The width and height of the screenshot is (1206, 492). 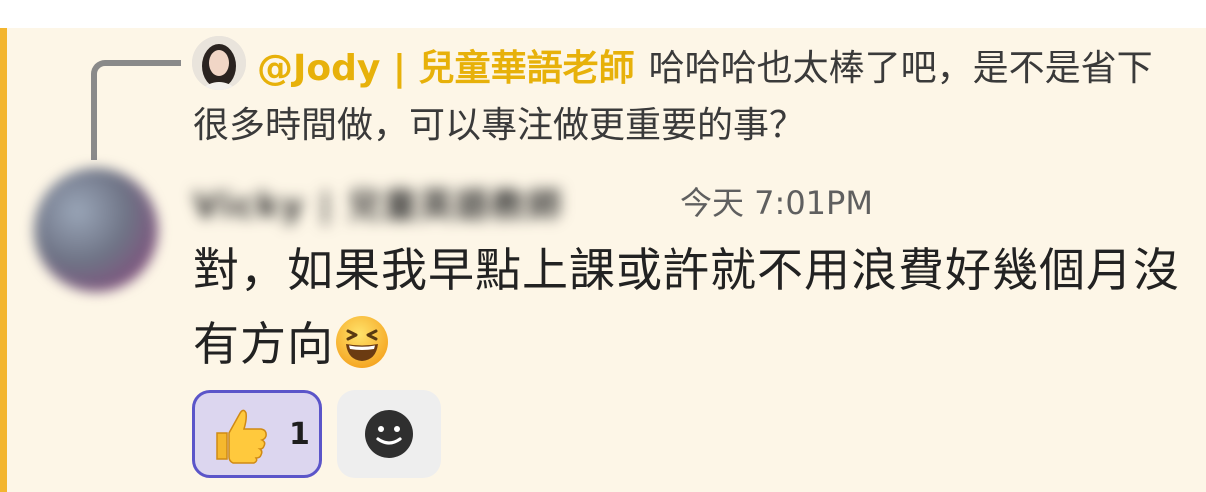 What do you see at coordinates (241, 436) in the screenshot?
I see `thumbs-up-icon` at bounding box center [241, 436].